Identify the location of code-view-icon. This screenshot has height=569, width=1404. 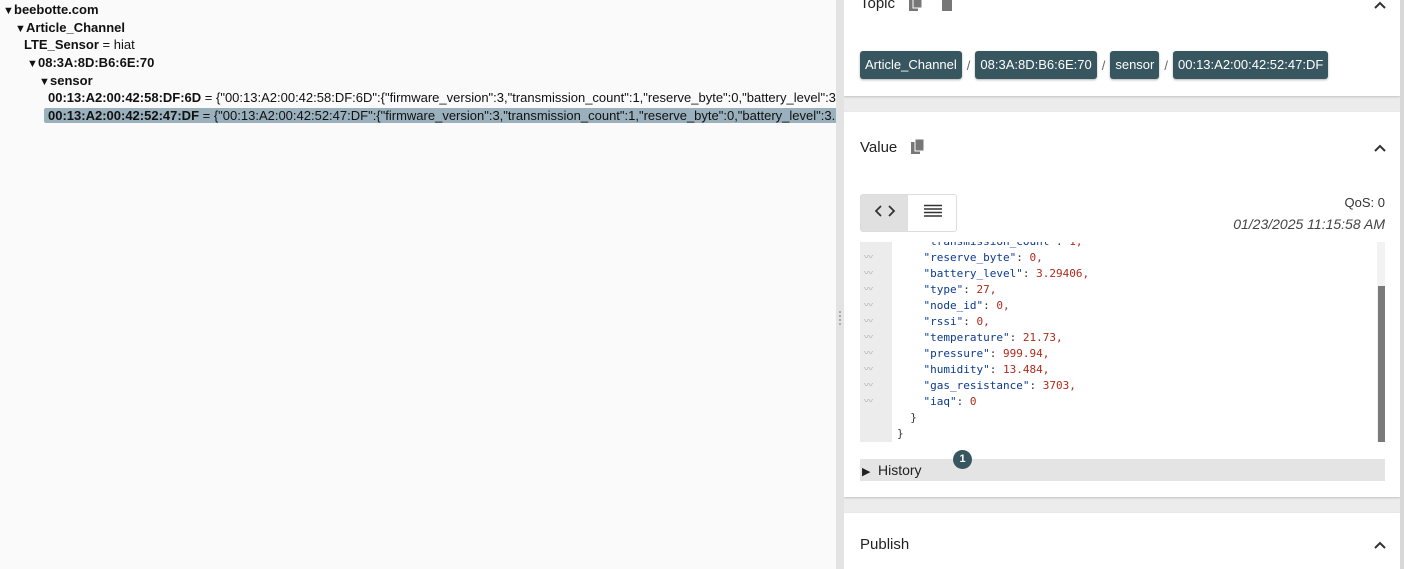
(885, 213).